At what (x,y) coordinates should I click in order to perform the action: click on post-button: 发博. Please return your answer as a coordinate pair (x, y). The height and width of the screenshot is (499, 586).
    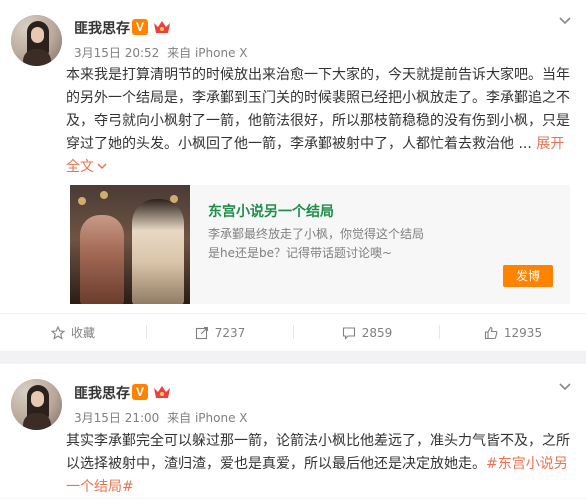
    Looking at the image, I should click on (528, 276).